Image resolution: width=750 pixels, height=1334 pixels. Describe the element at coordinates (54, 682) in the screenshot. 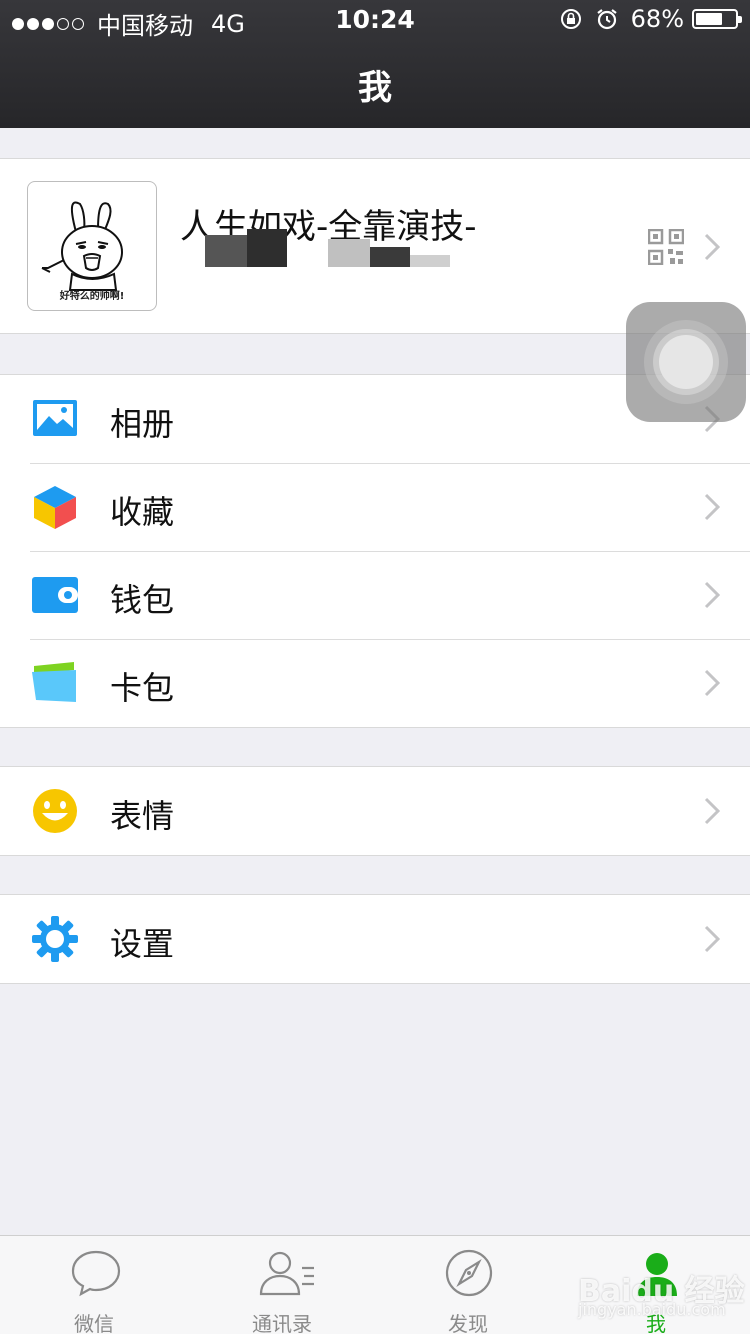

I see `card-pack-icon` at that location.